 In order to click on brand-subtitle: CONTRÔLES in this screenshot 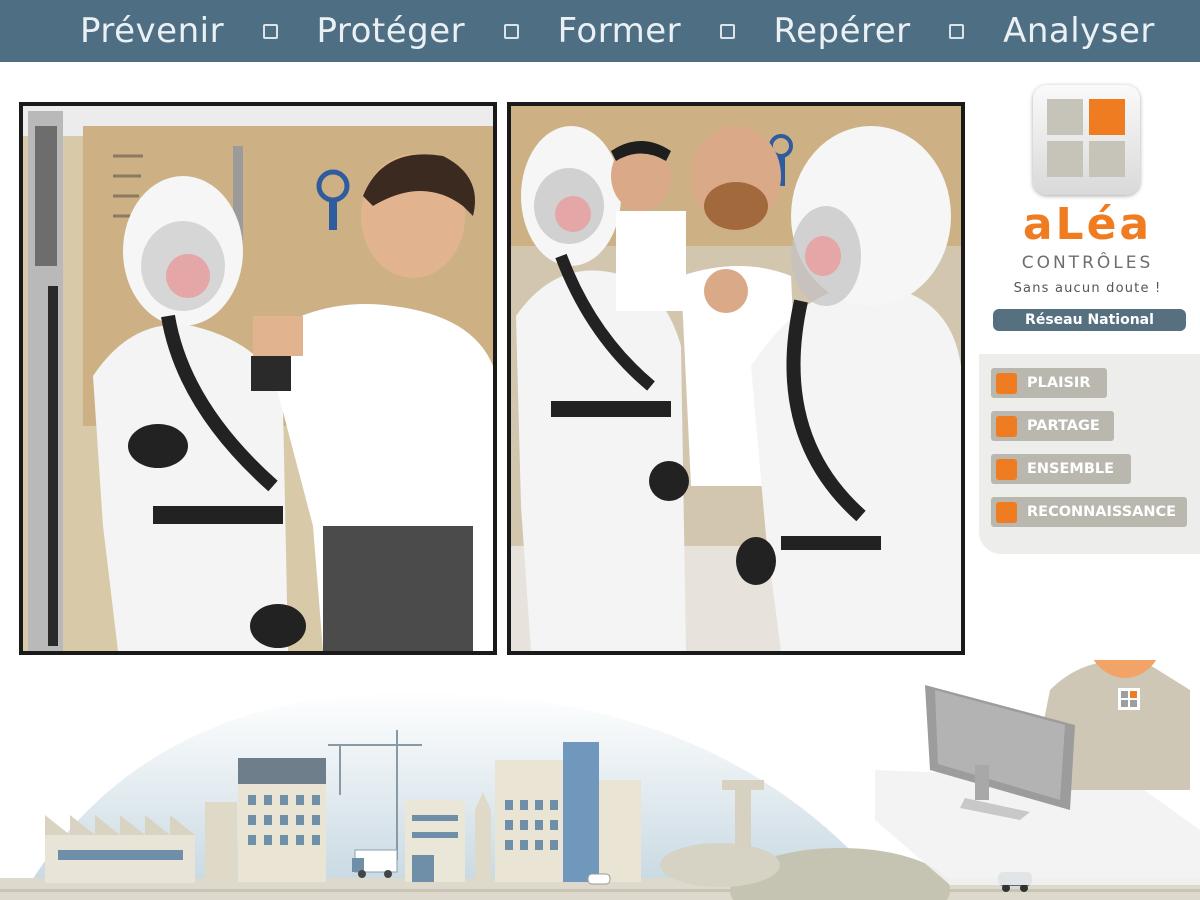, I will do `click(1087, 263)`.